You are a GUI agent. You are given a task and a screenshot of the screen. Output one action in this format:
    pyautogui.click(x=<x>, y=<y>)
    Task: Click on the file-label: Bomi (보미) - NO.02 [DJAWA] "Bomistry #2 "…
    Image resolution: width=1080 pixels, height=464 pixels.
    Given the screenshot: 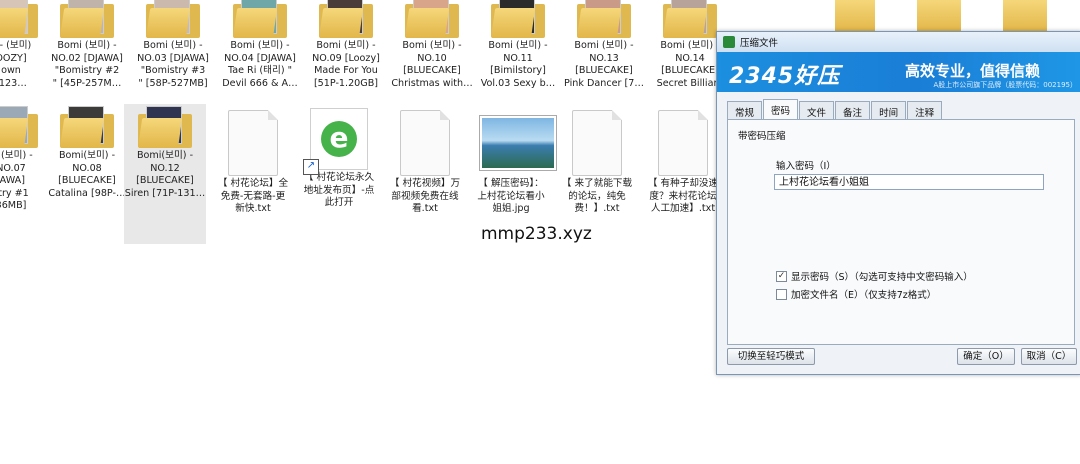 What is the action you would take?
    pyautogui.click(x=87, y=64)
    